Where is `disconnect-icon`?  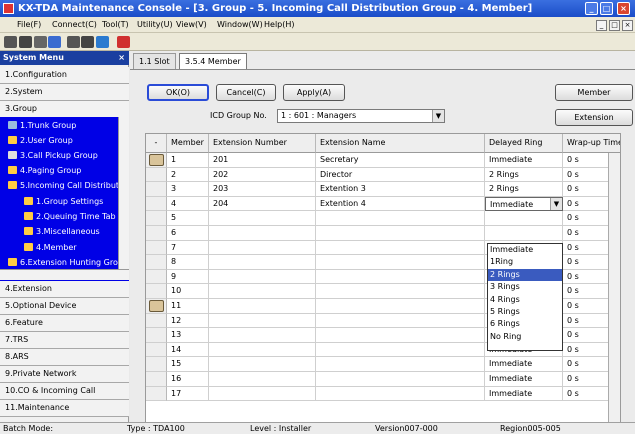
disconnect-icon is located at coordinates (25, 42).